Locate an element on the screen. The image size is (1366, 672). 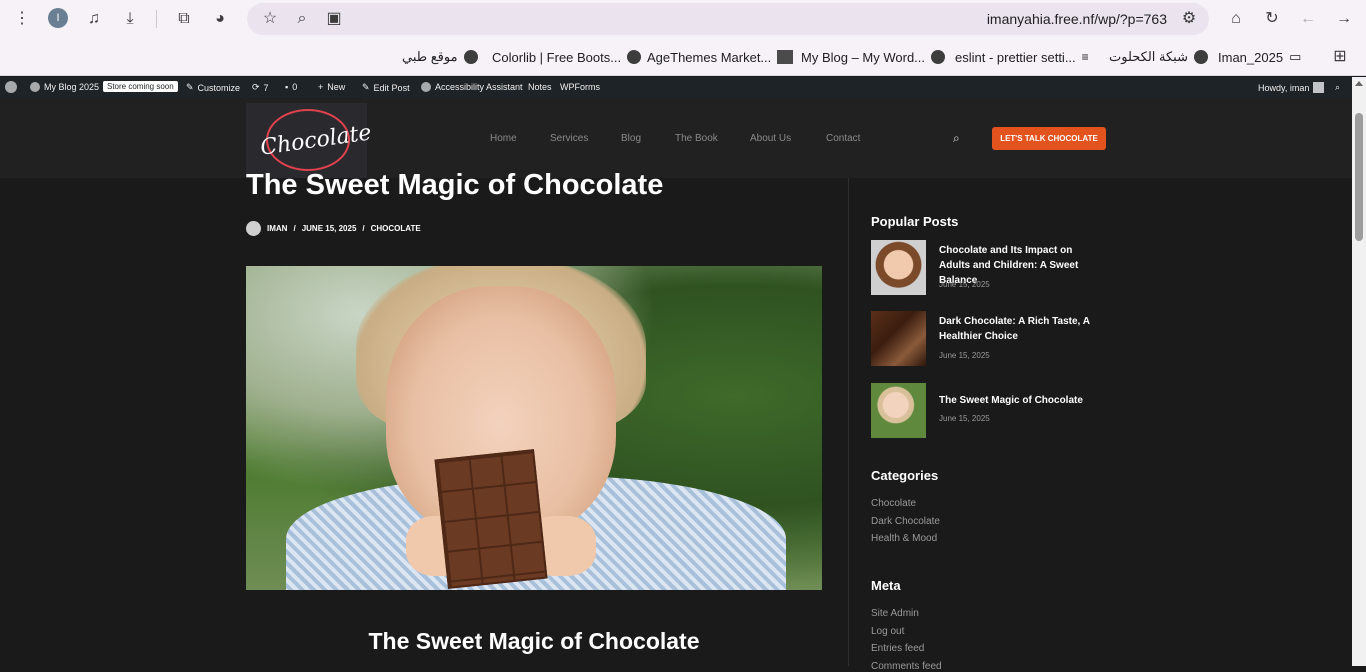
nav-about-us: About Us is located at coordinates (770, 138).